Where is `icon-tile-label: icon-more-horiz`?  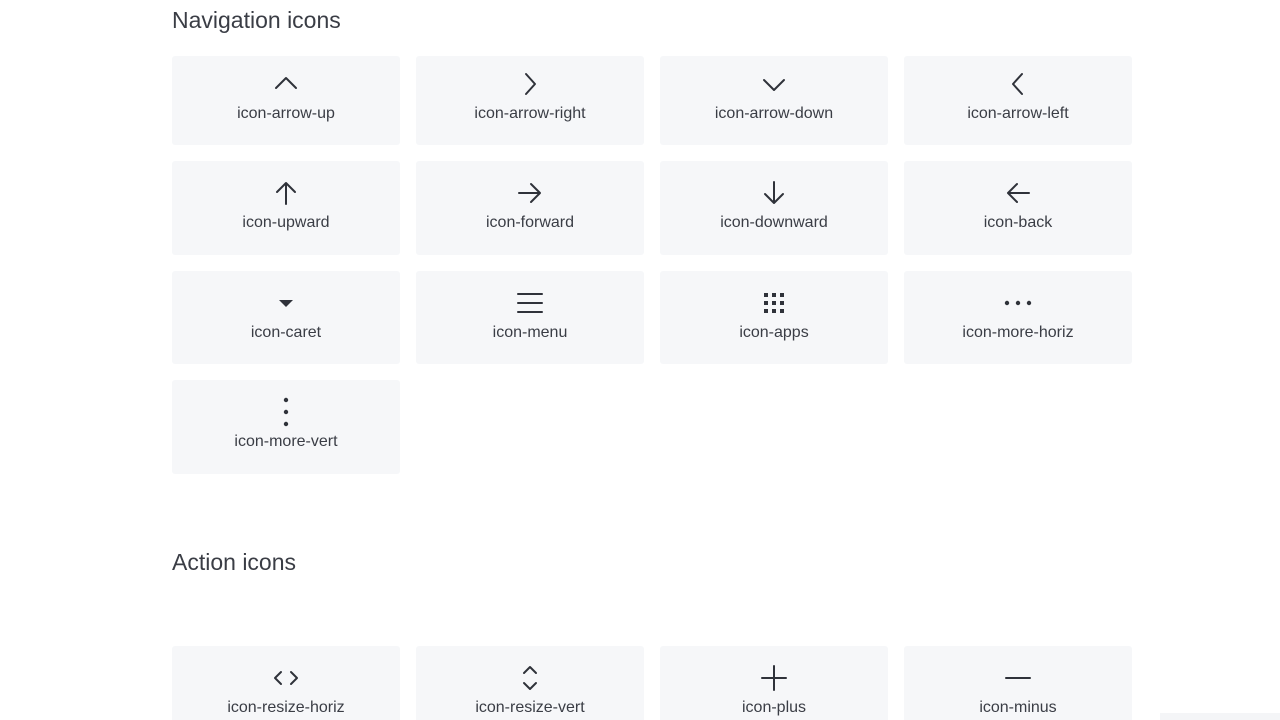 icon-tile-label: icon-more-horiz is located at coordinates (1018, 332).